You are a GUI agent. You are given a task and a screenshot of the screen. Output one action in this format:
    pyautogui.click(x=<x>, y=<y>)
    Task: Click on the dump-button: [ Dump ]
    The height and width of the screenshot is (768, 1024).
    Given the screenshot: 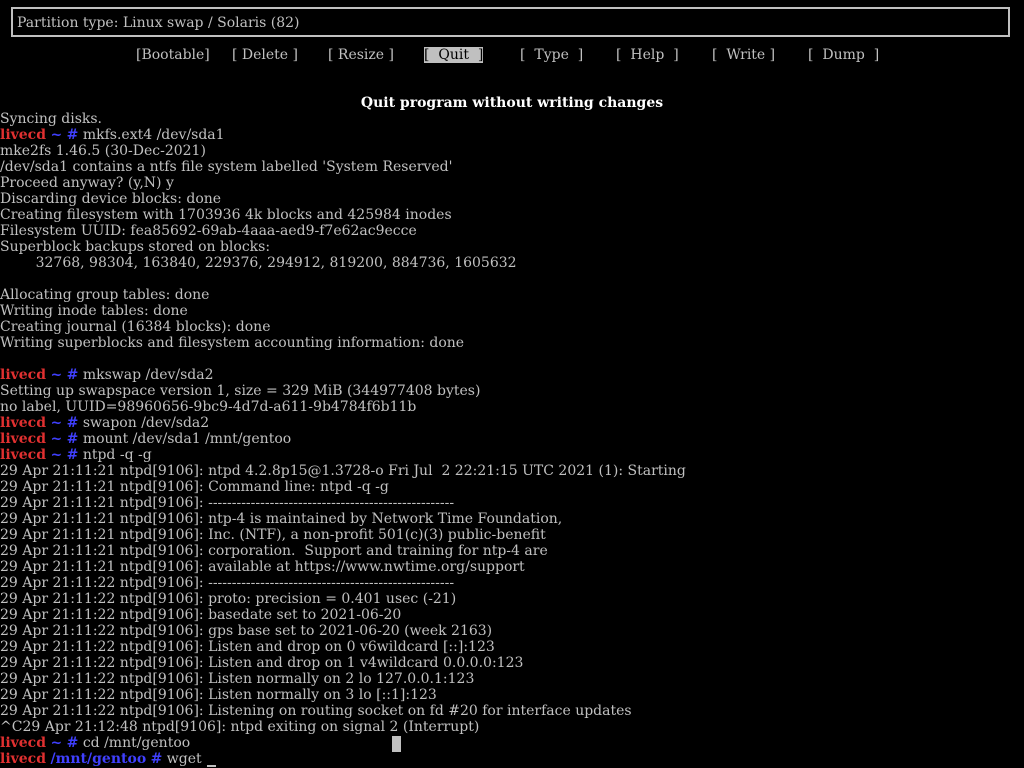 What is the action you would take?
    pyautogui.click(x=843, y=55)
    